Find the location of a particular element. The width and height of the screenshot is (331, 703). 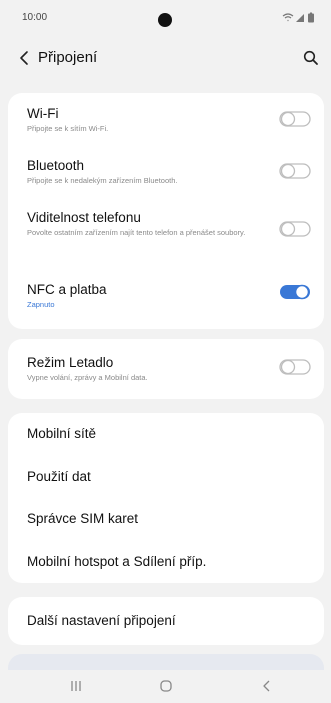

status-icons is located at coordinates (298, 17).